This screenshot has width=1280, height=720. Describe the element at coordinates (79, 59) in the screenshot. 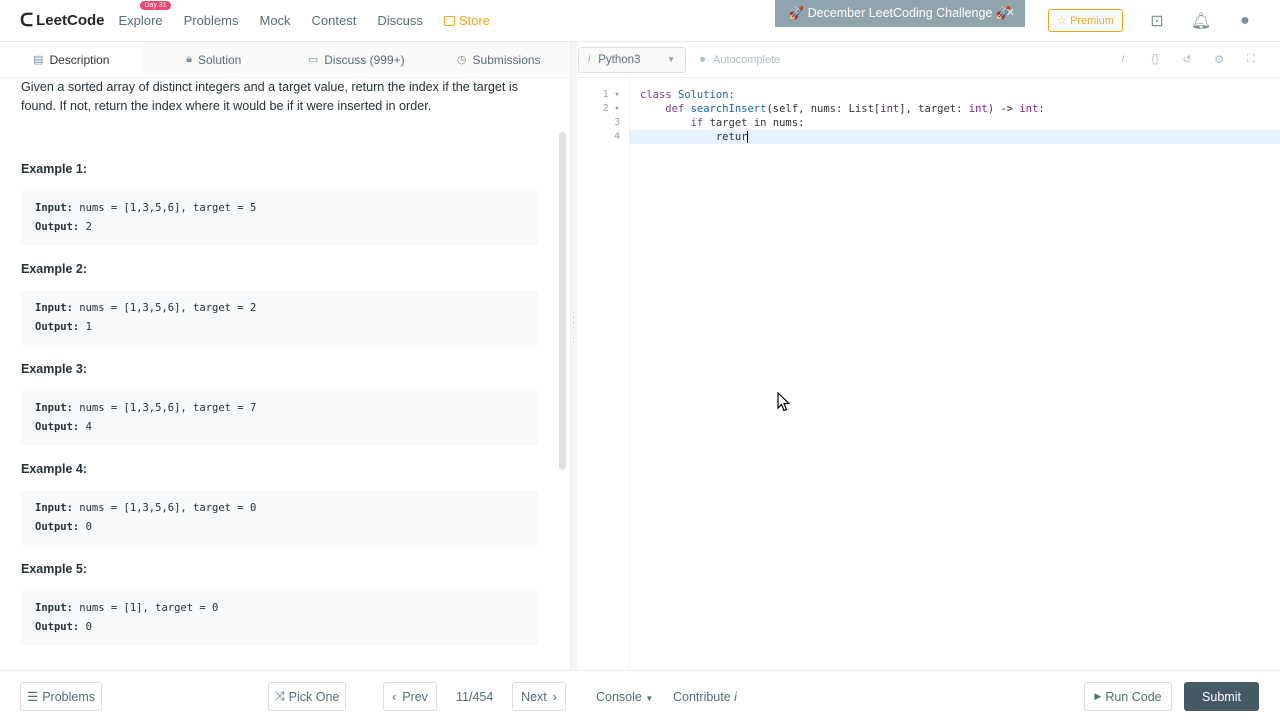

I see `tab-description-label: Description` at that location.